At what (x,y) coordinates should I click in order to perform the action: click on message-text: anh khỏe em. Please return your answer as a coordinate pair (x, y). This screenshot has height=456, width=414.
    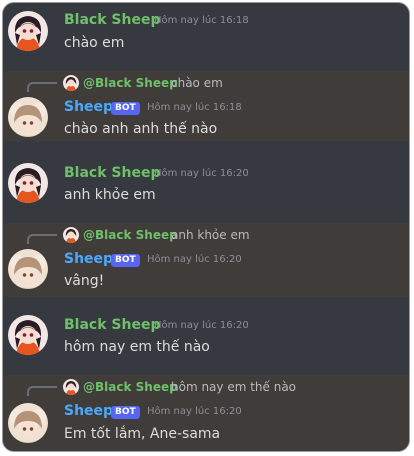
    Looking at the image, I should click on (110, 195).